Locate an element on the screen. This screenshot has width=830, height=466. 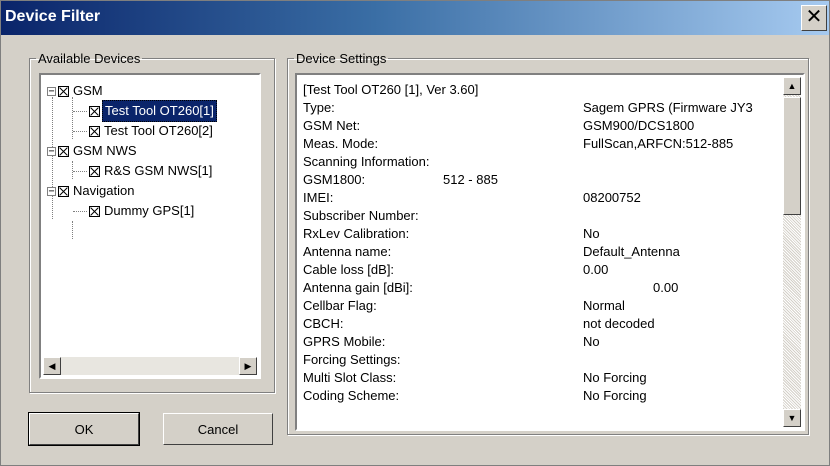
tree-node-navigation: − Navigation is located at coordinates (91, 191).